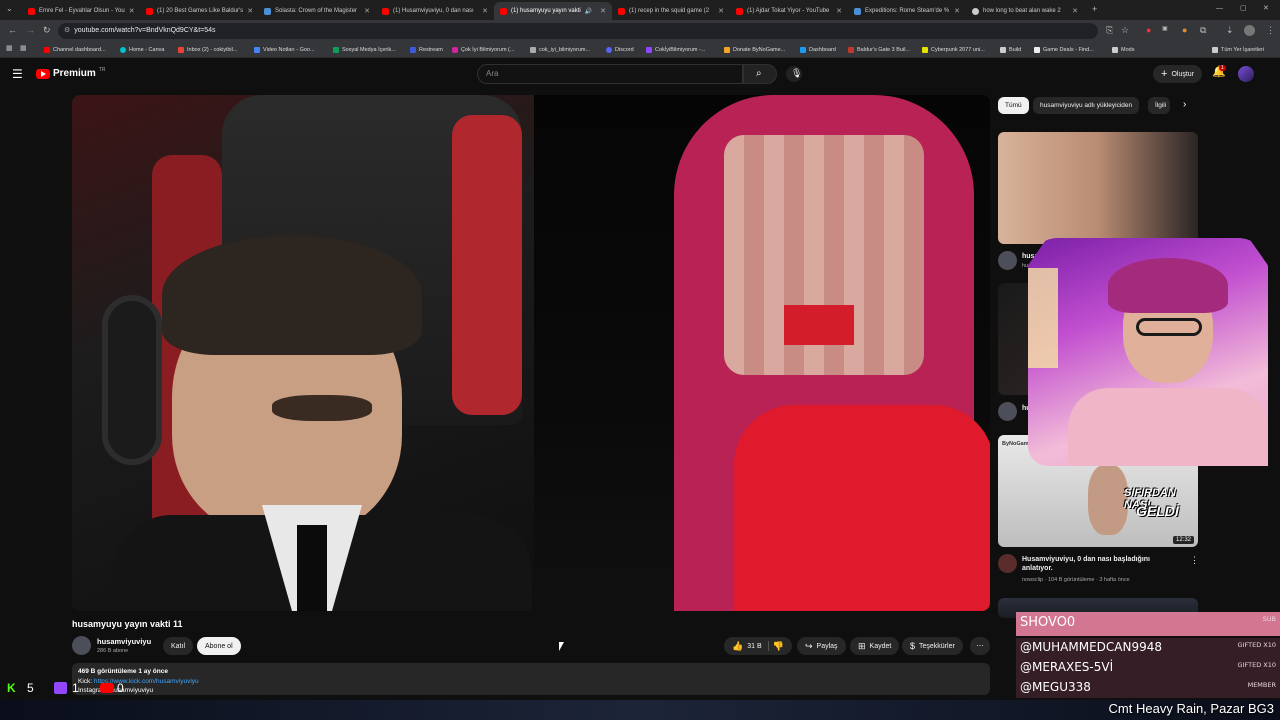 This screenshot has height=720, width=1280. I want to click on browser-tab: (1) Ajdar Tokat Yiyor - YouTube ✕, so click(789, 11).